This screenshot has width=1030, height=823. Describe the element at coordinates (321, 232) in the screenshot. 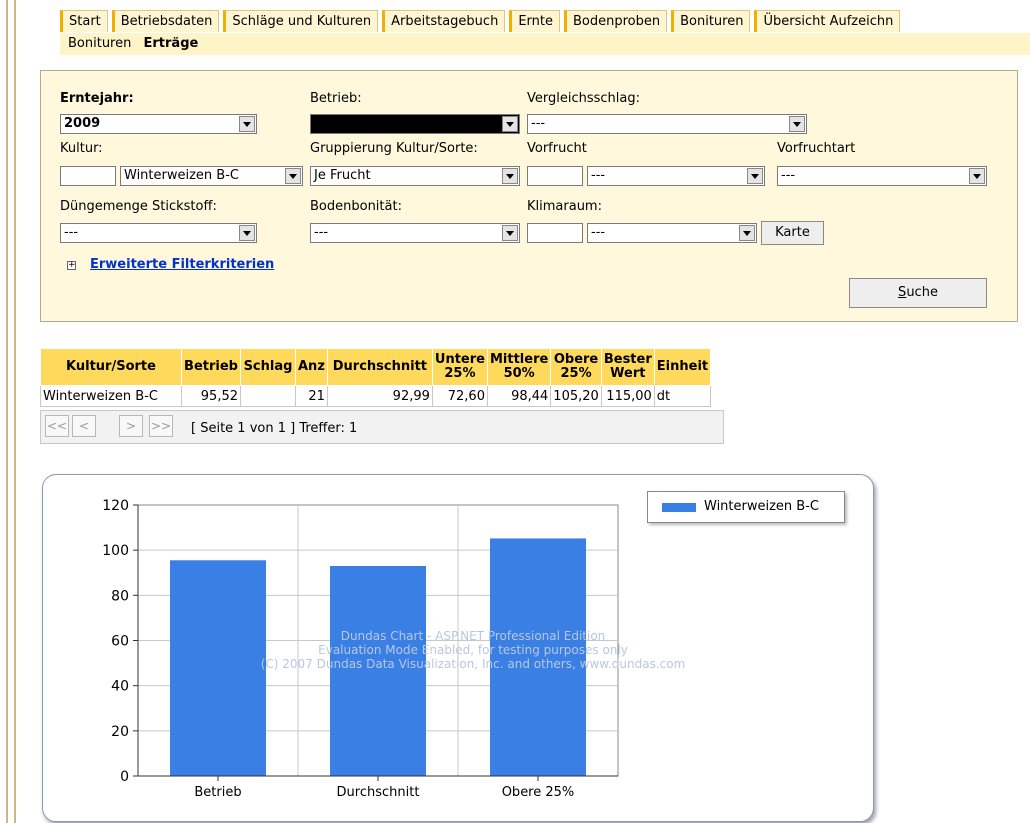

I see `bodenbonitaet-value: ---` at that location.